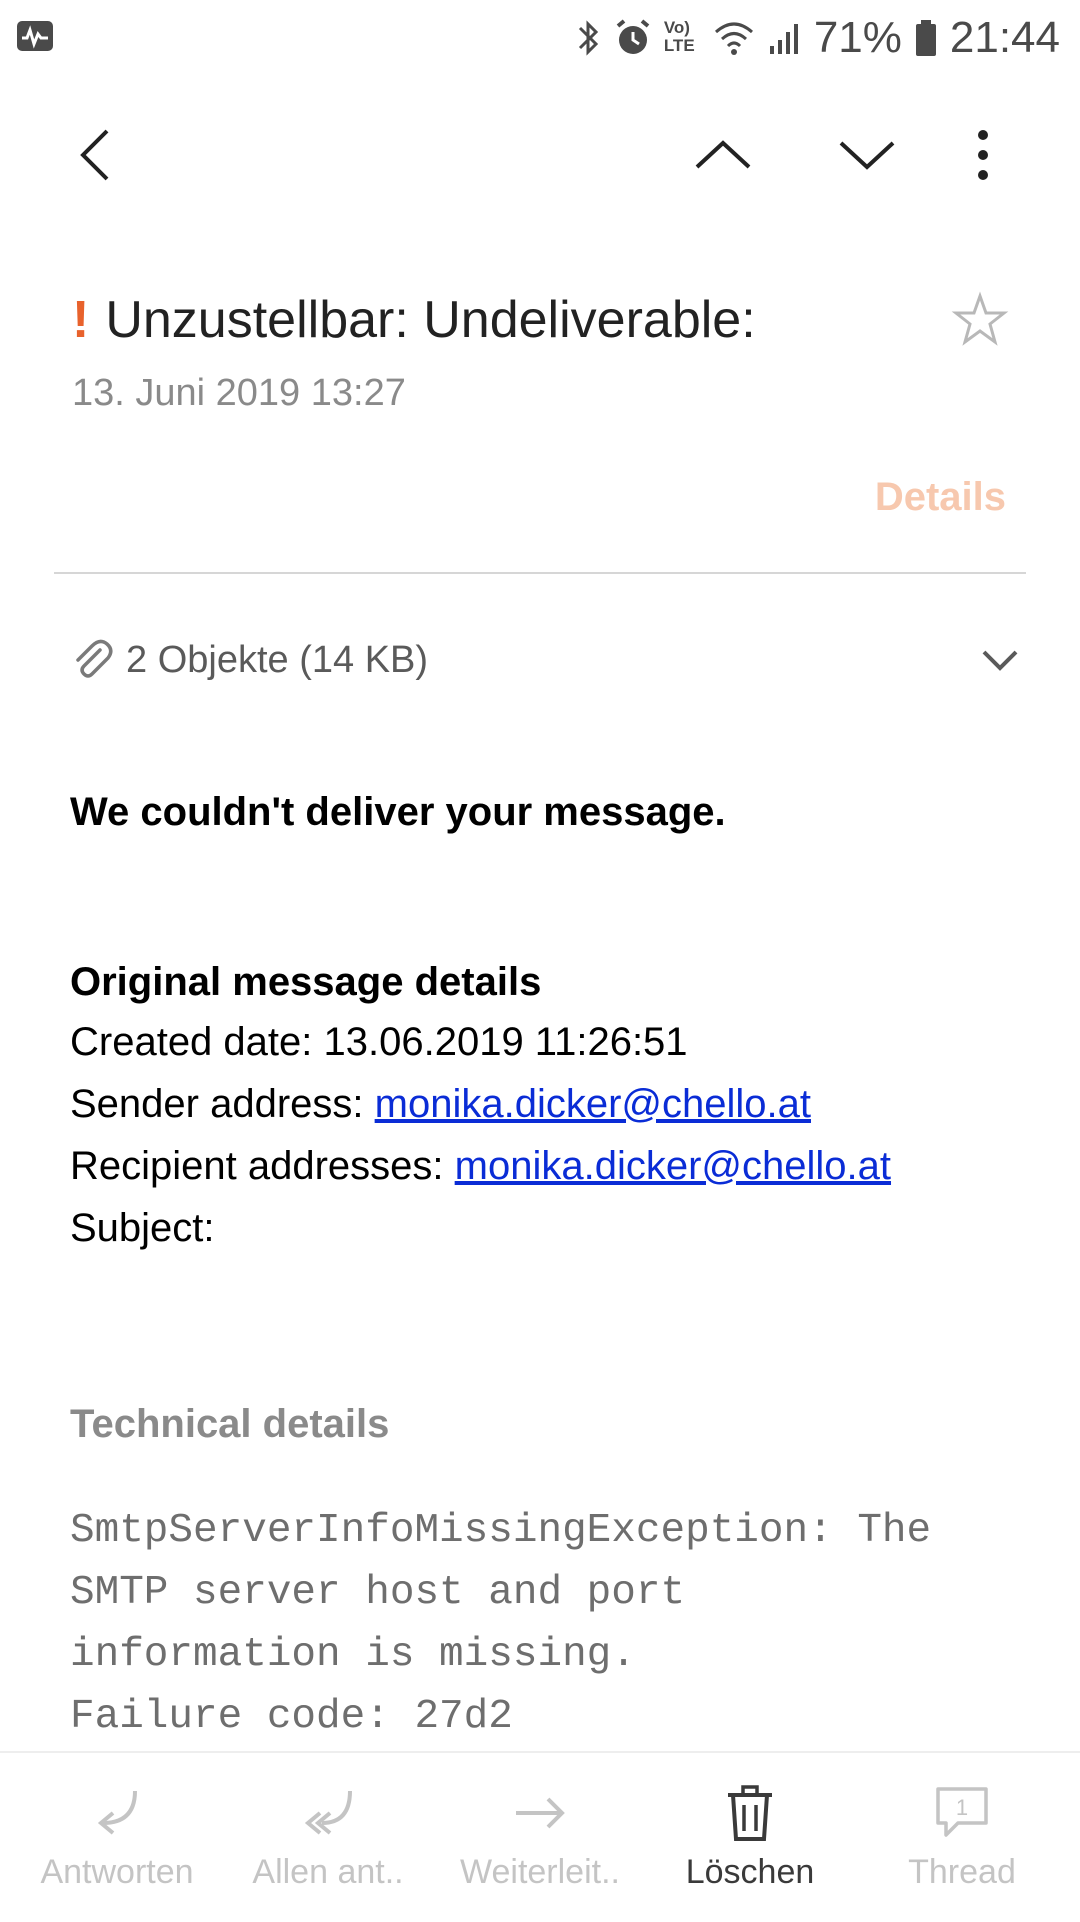  Describe the element at coordinates (378, 1593) in the screenshot. I see `tech-line: SMTP server host and port` at that location.